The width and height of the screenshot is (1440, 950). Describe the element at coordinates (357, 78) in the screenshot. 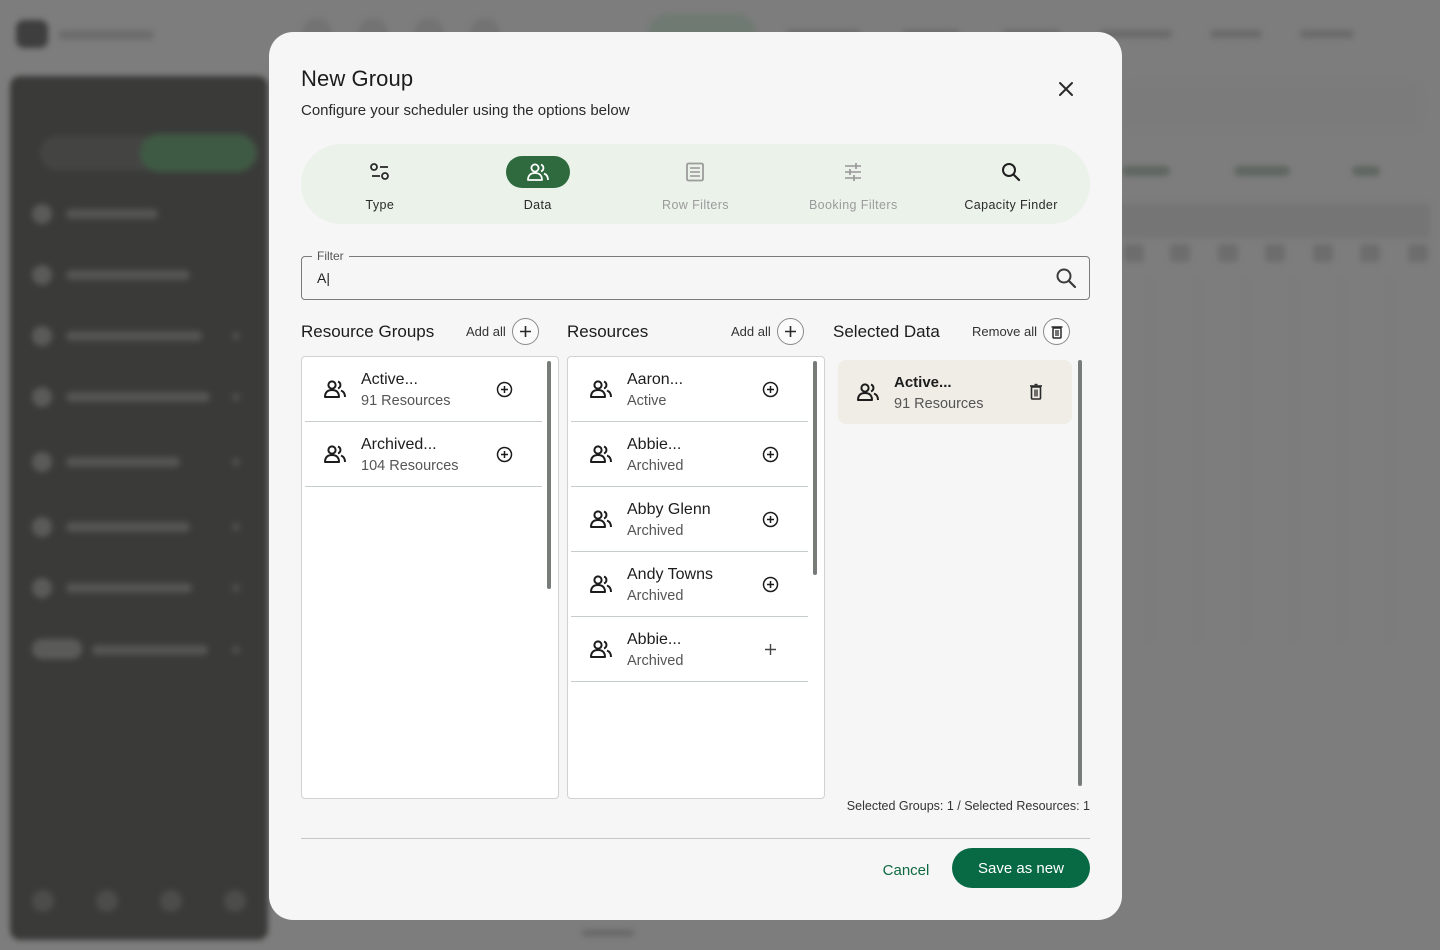

I see `dialog-title: New Group` at that location.